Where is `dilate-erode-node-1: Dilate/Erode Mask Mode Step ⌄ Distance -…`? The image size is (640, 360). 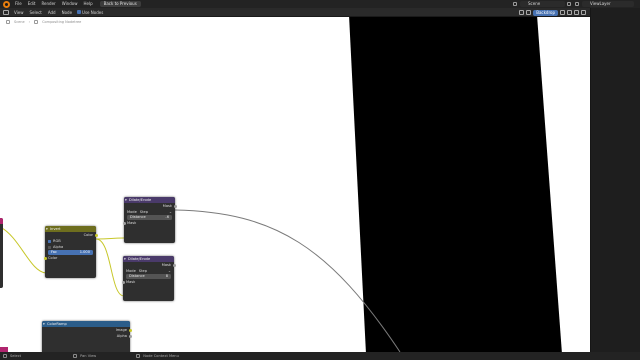
dilate-erode-node-1: Dilate/Erode Mask Mode Step ⌄ Distance -… is located at coordinates (149, 220).